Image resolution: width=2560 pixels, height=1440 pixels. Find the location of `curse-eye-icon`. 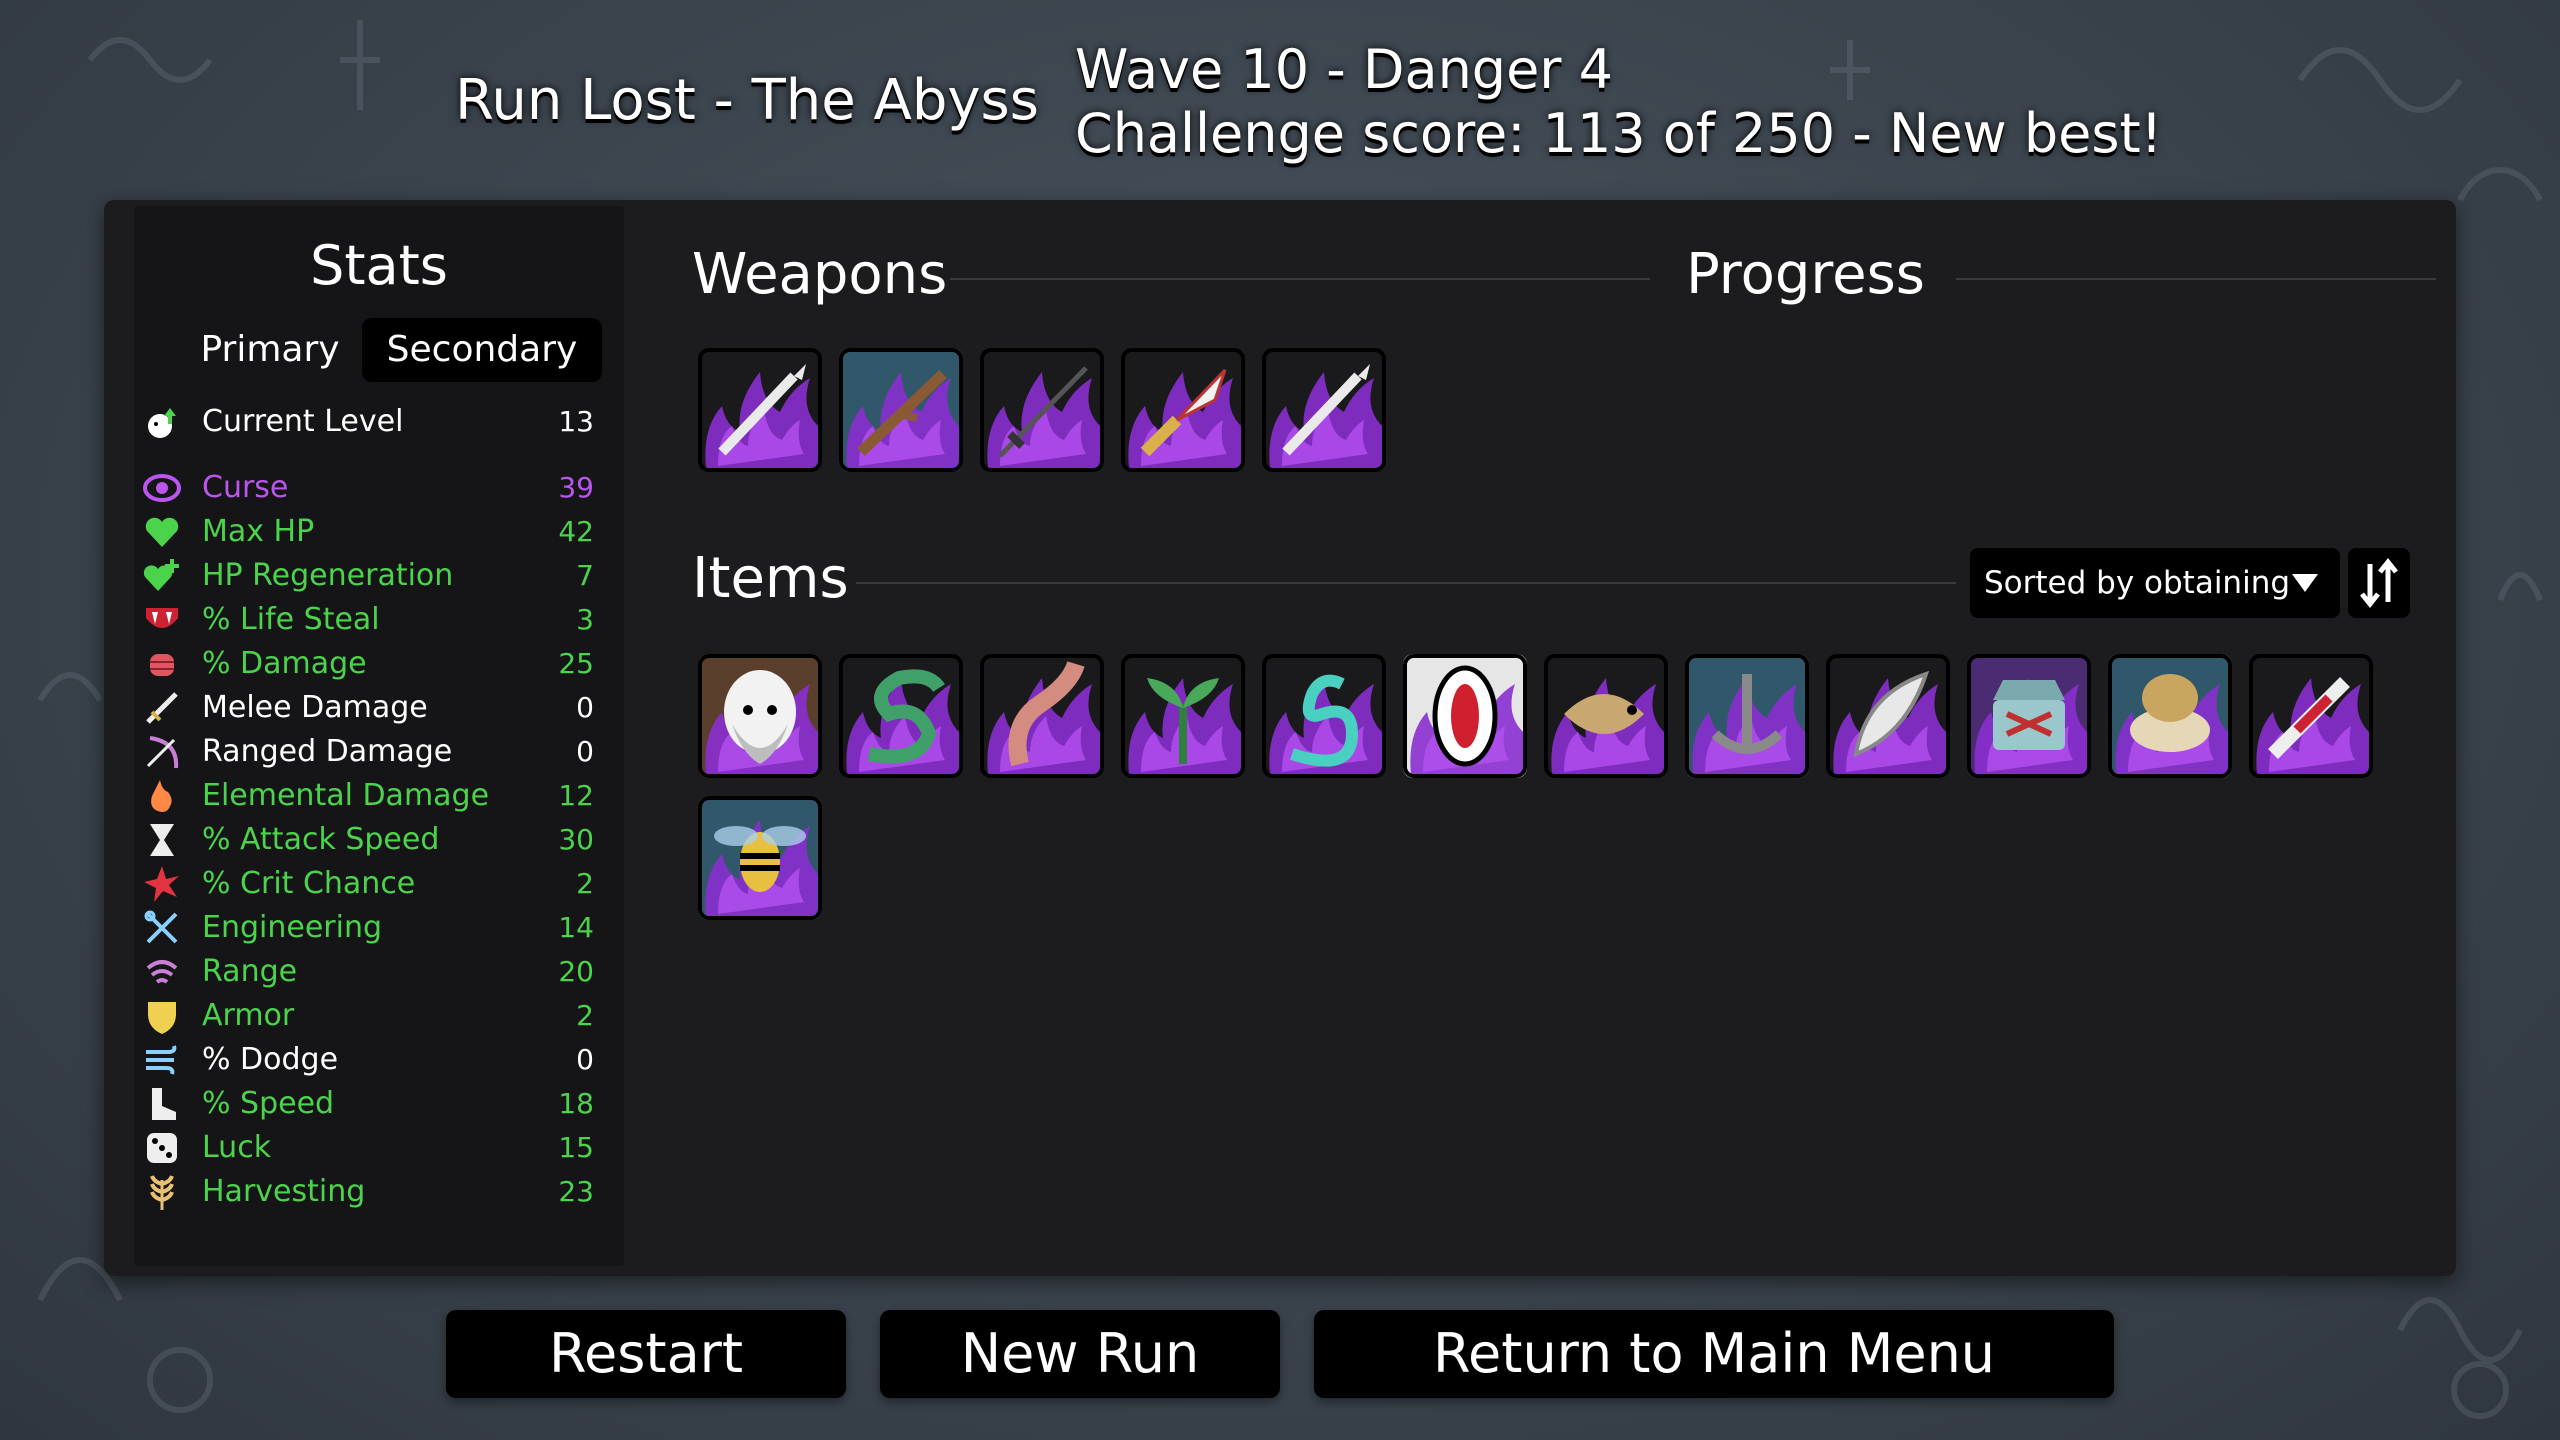

curse-eye-icon is located at coordinates (162, 488).